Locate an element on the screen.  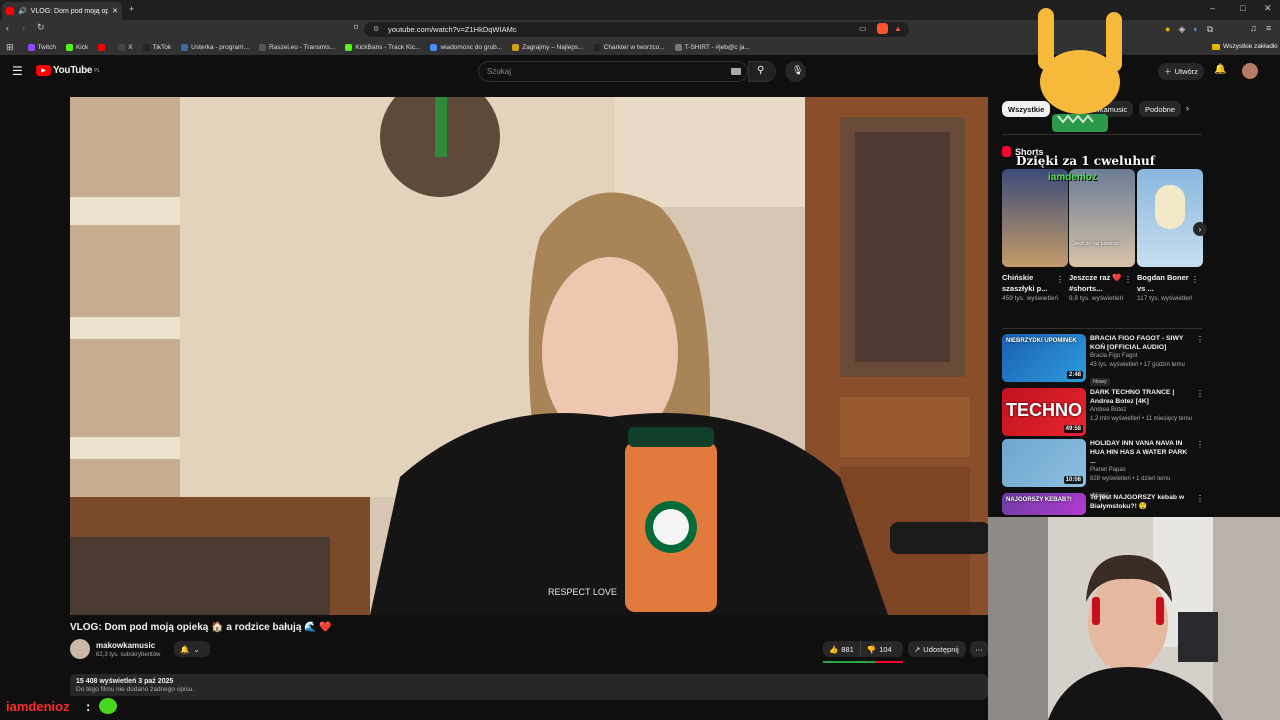
create-button: ＋ Utwórz is located at coordinates (1181, 71).